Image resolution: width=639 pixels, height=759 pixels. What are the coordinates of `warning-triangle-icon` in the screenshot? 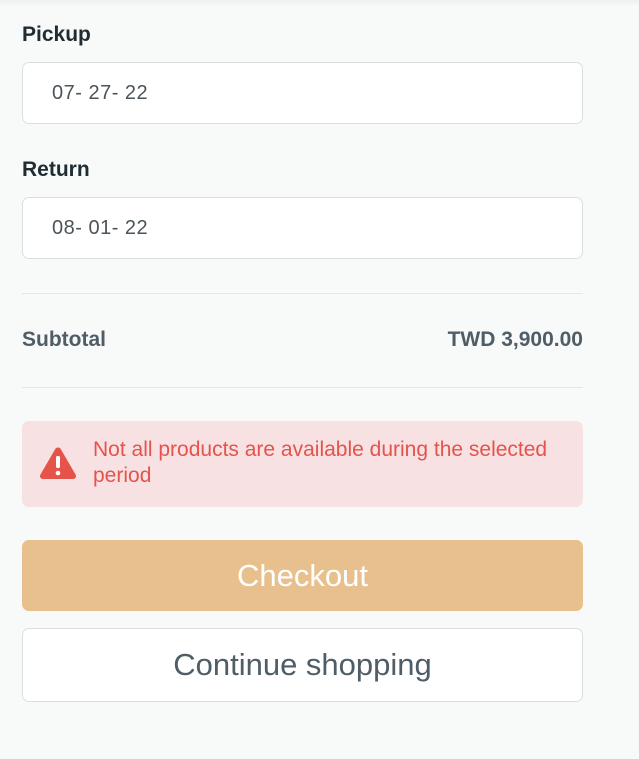 It's located at (58, 463).